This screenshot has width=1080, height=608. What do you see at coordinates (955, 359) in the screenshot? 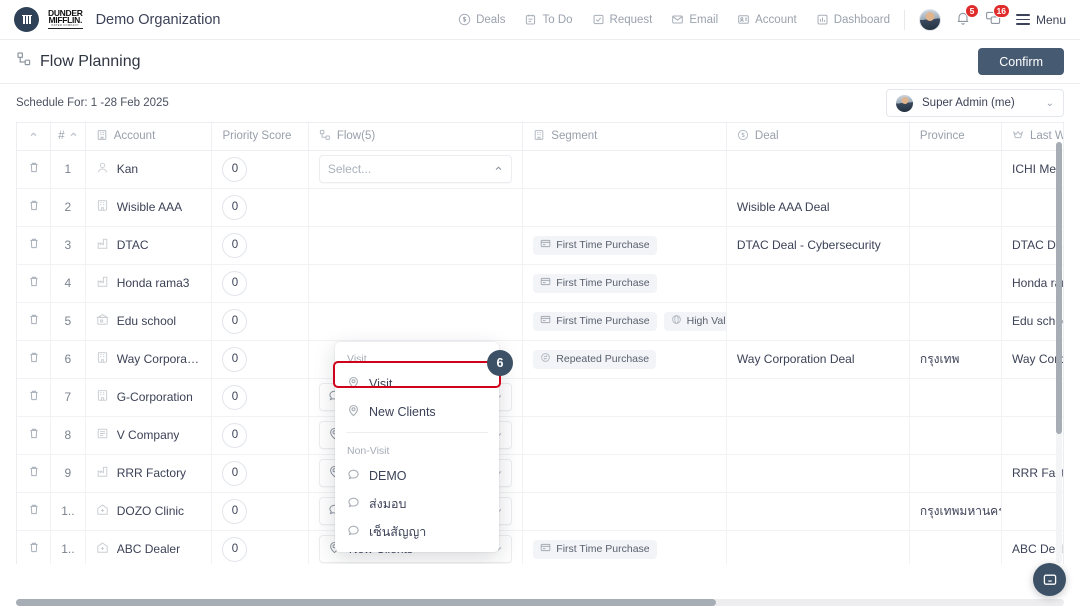
I see `province-cell: กรุงเทพ` at bounding box center [955, 359].